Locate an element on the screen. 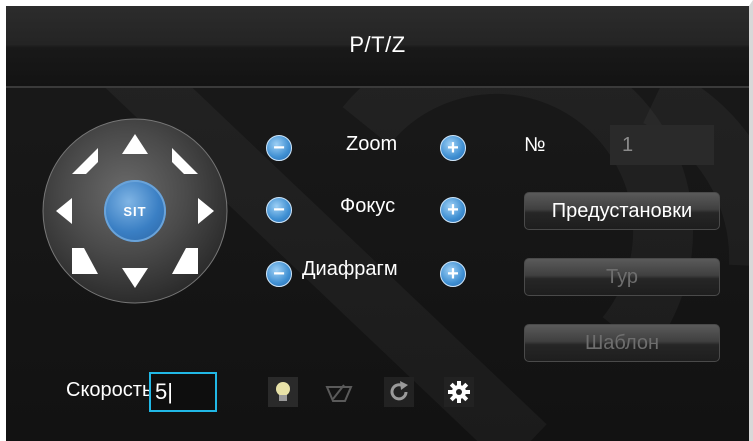  speed-label: Скорость is located at coordinates (109, 390).